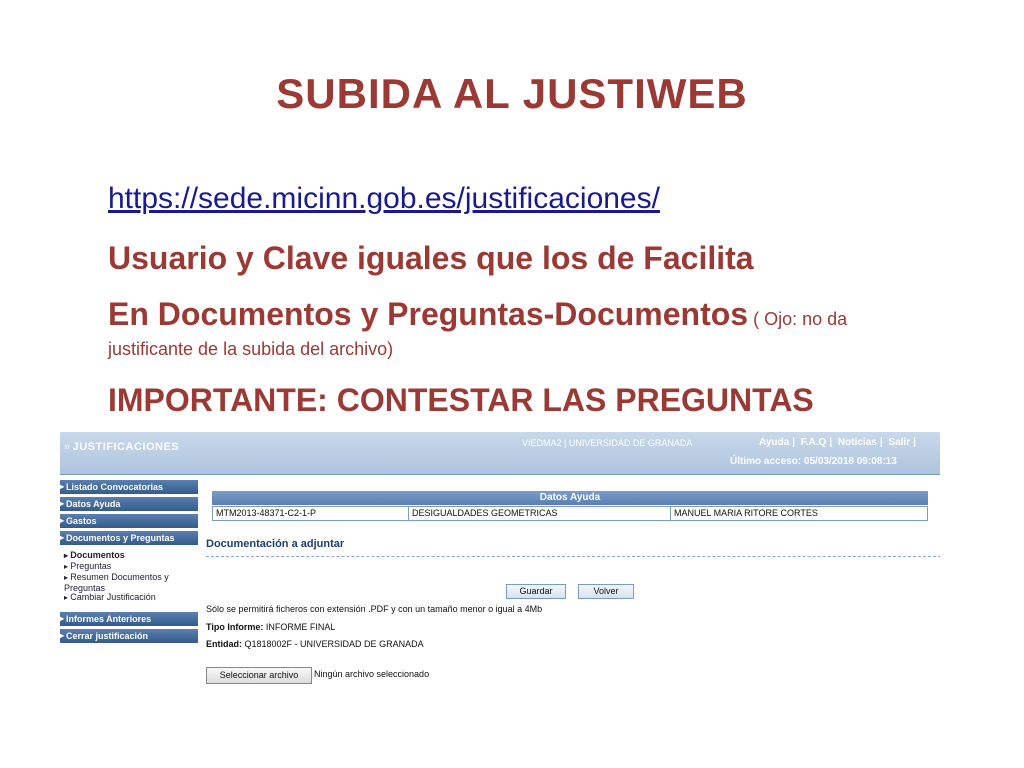  I want to click on help-link: Ayuda, so click(774, 442).